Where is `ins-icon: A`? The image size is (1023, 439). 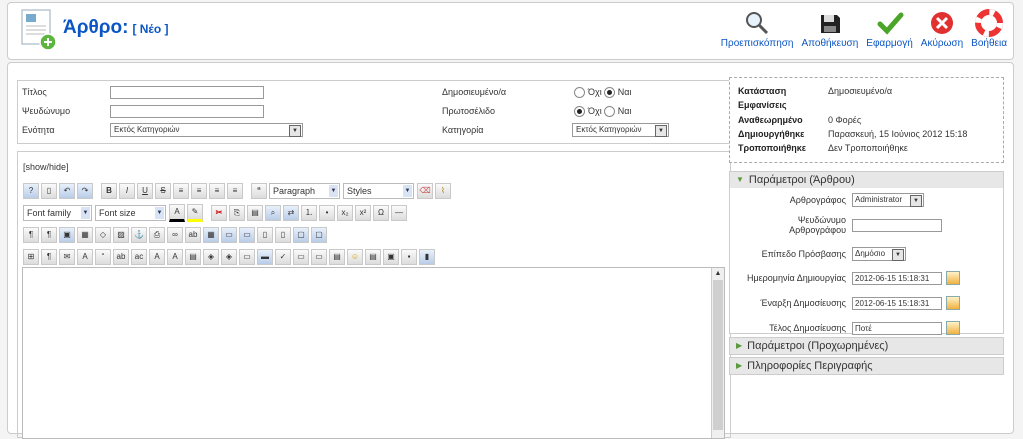
ins-icon: A is located at coordinates (175, 256).